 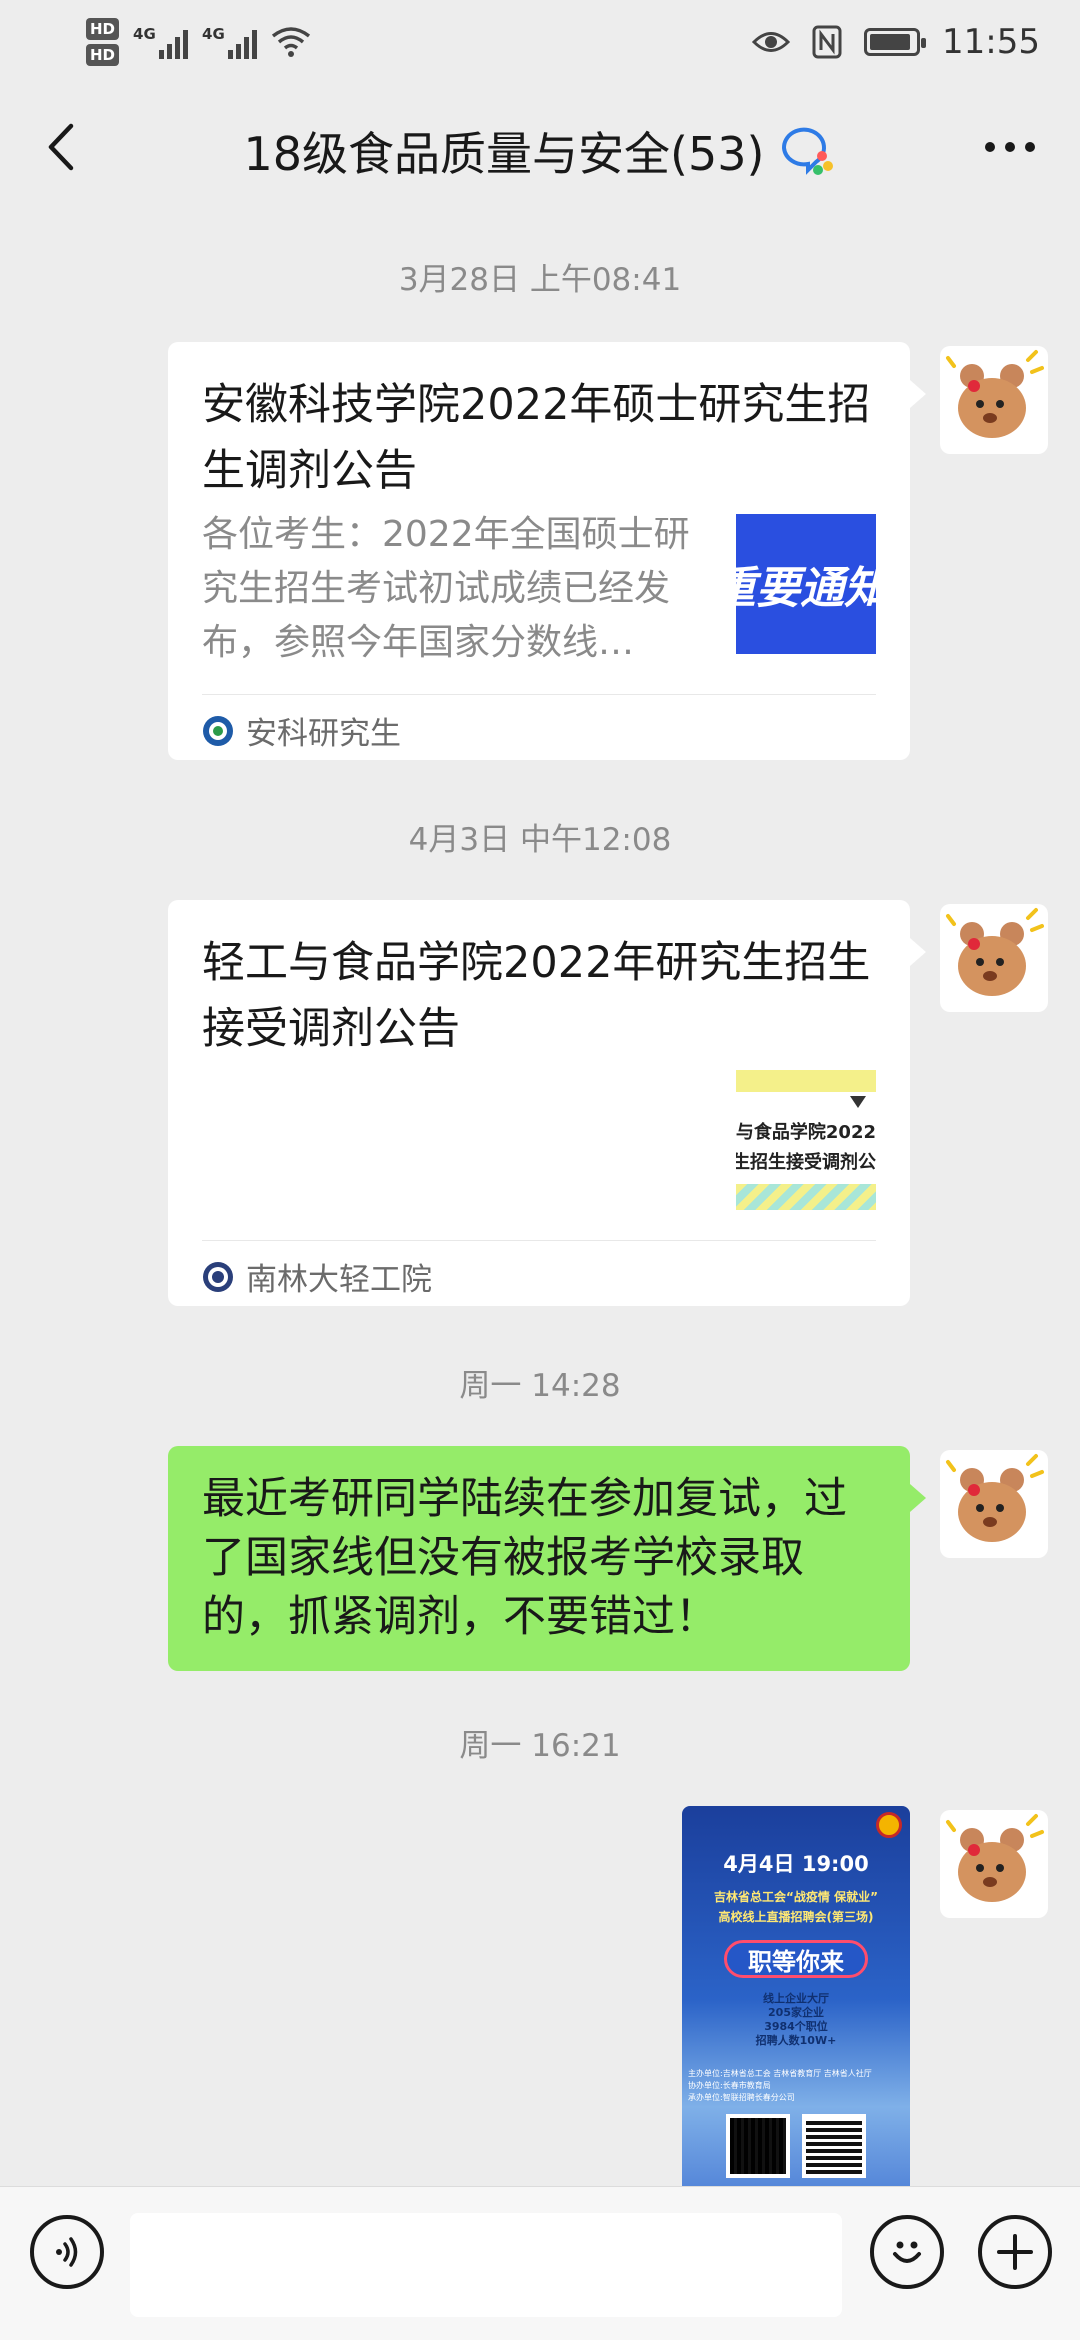 I want to click on timestamp: 周一 14:28, so click(x=540, y=1386).